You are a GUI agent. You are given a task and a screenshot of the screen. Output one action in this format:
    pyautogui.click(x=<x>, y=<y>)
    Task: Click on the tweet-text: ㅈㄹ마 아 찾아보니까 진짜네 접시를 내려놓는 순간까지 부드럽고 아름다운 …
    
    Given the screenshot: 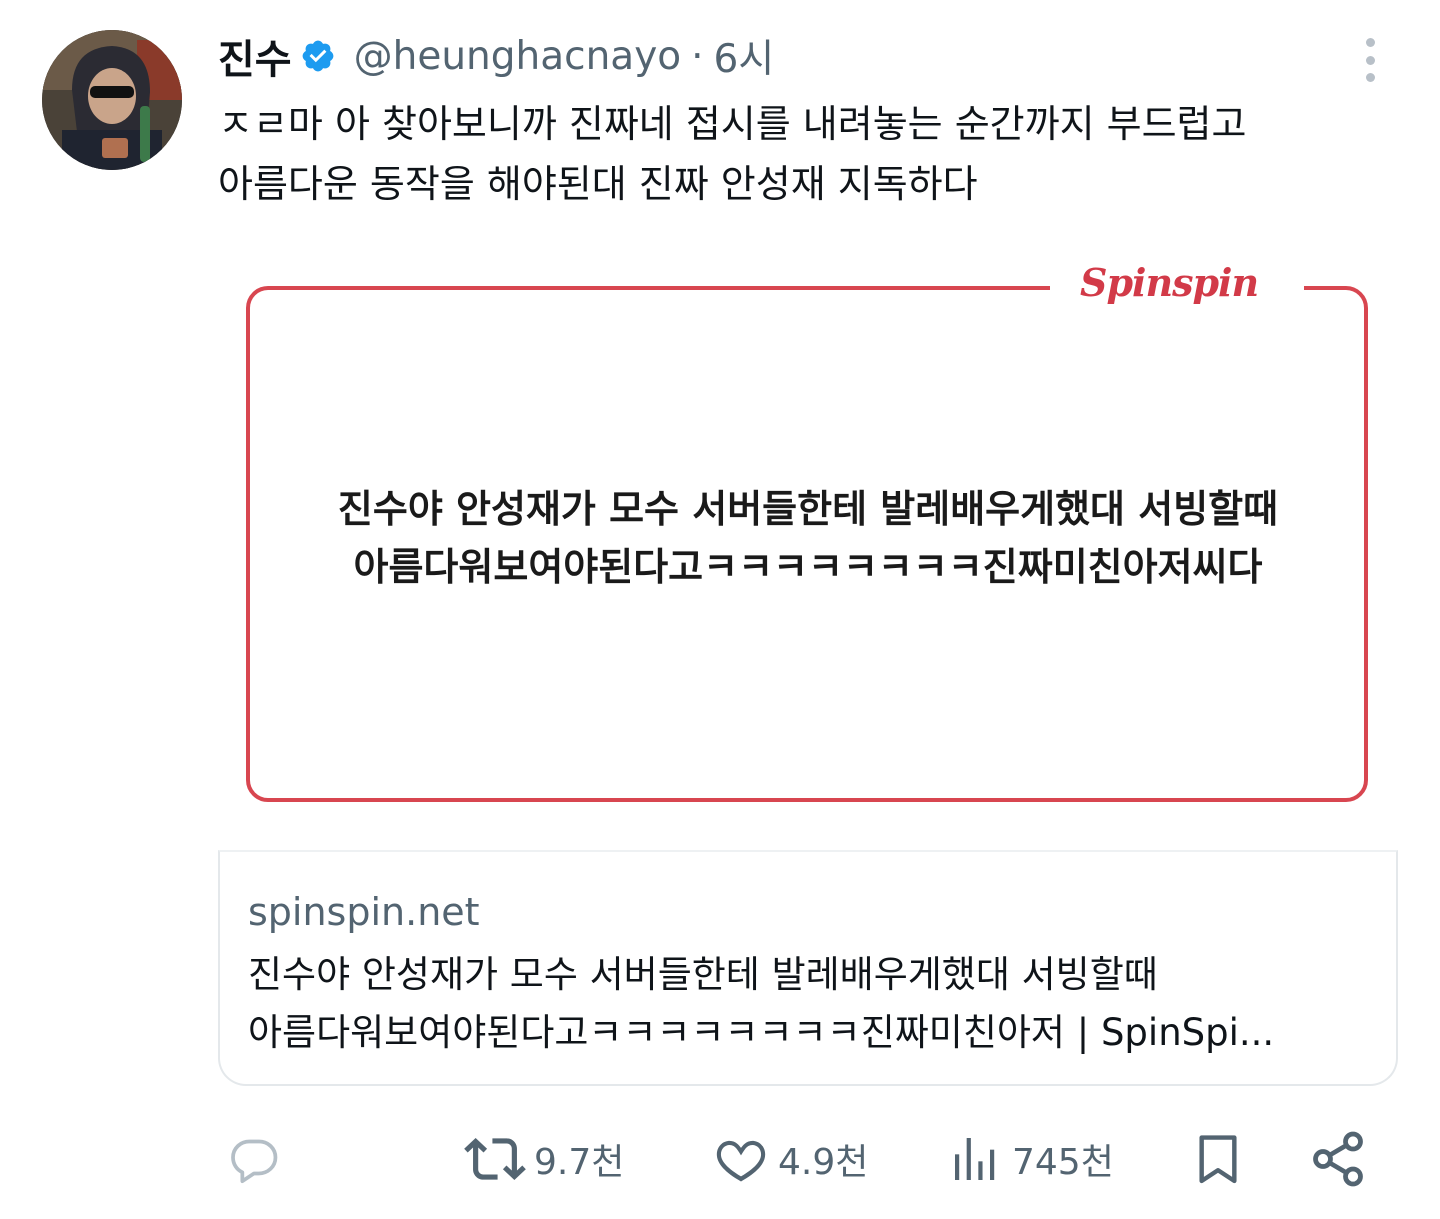 What is the action you would take?
    pyautogui.click(x=732, y=154)
    